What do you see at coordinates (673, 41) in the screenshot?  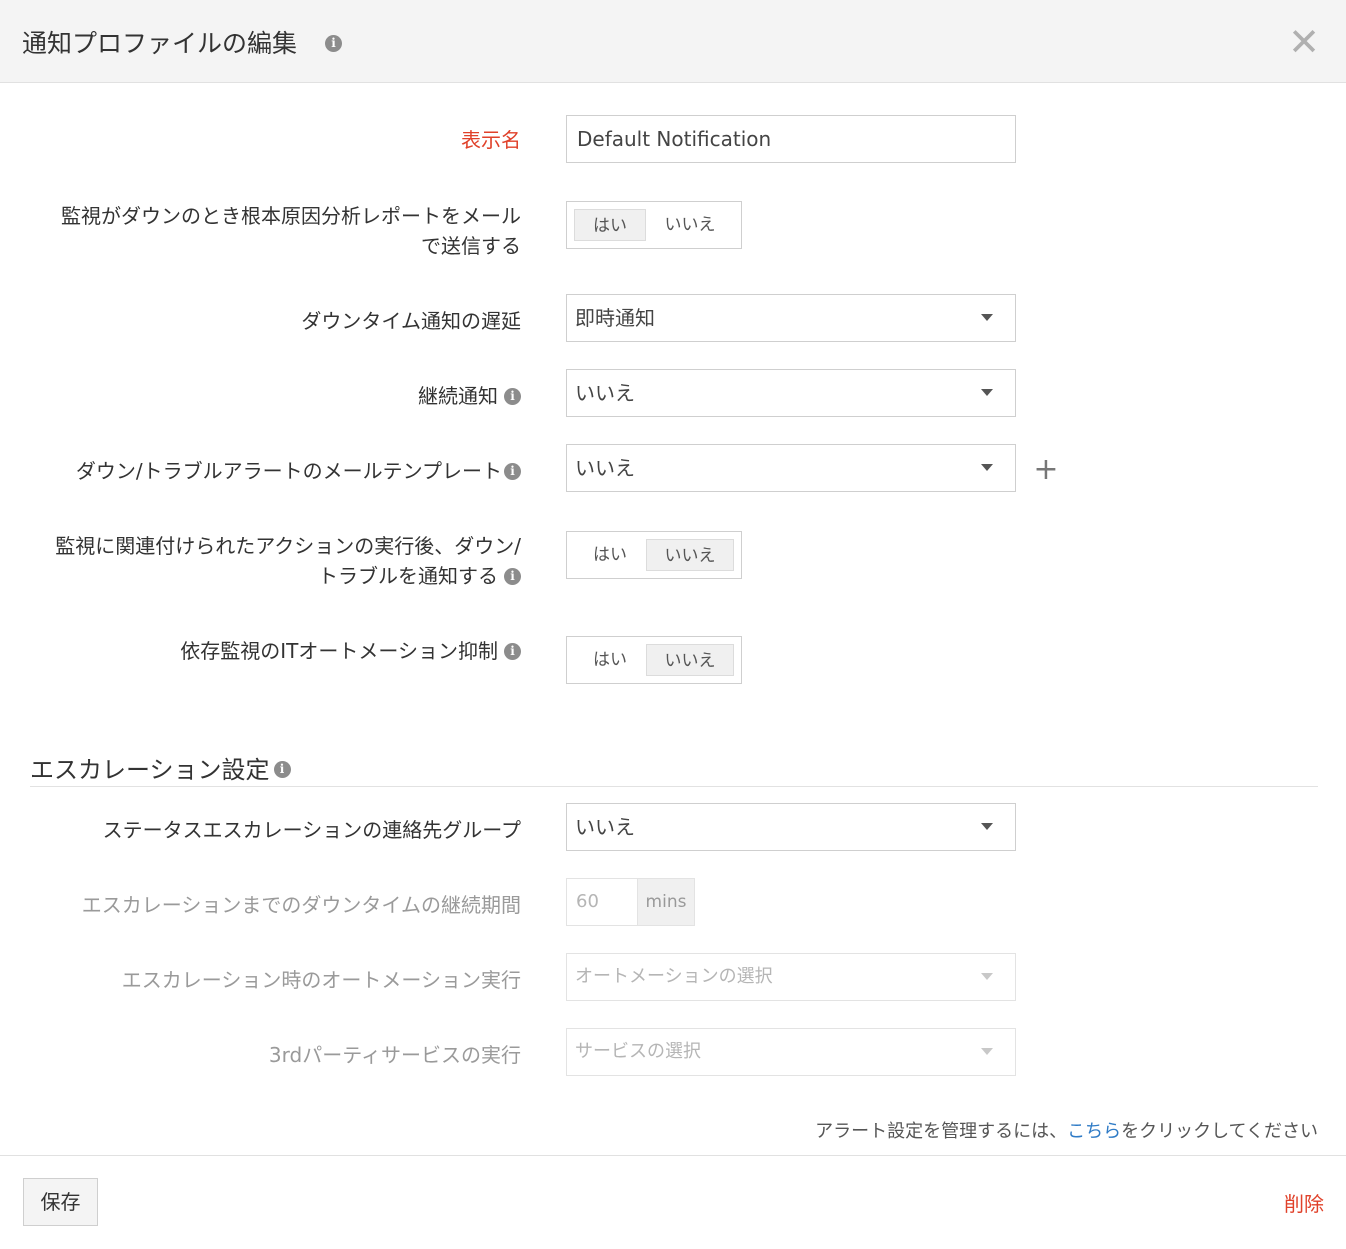 I see `dialog-header: 通知プロファイルの編集 i ✕` at bounding box center [673, 41].